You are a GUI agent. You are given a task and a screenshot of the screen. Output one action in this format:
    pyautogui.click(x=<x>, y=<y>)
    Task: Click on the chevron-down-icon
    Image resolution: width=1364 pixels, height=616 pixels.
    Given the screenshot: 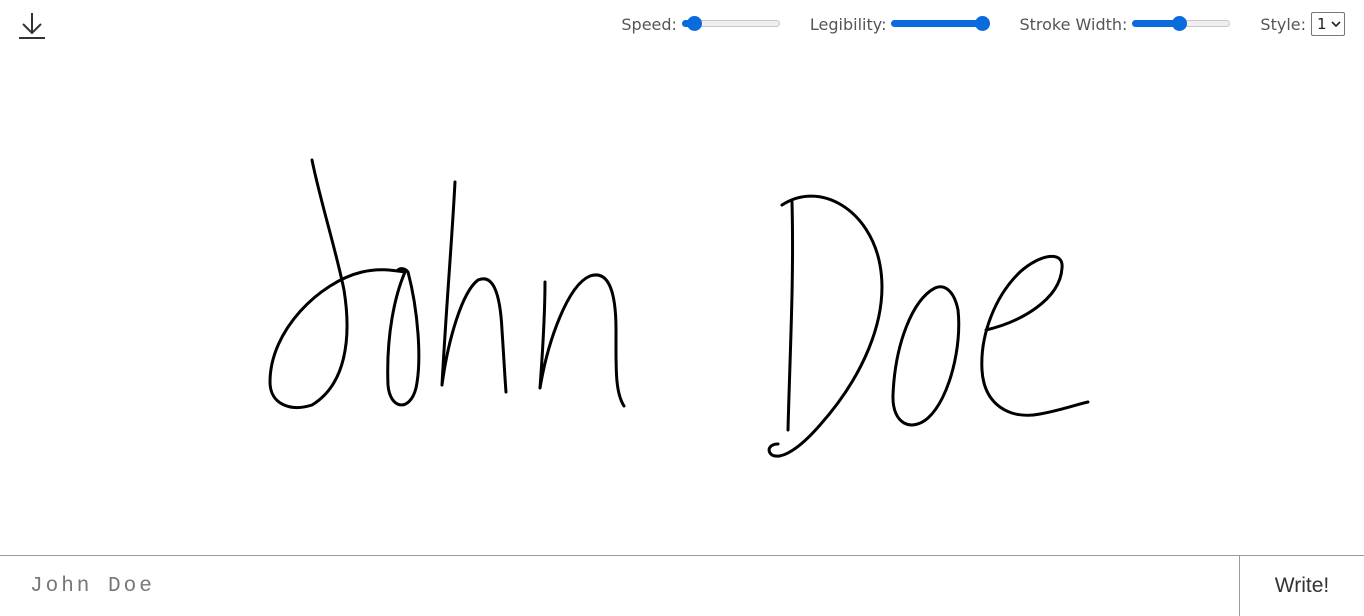 What is the action you would take?
    pyautogui.click(x=1336, y=24)
    